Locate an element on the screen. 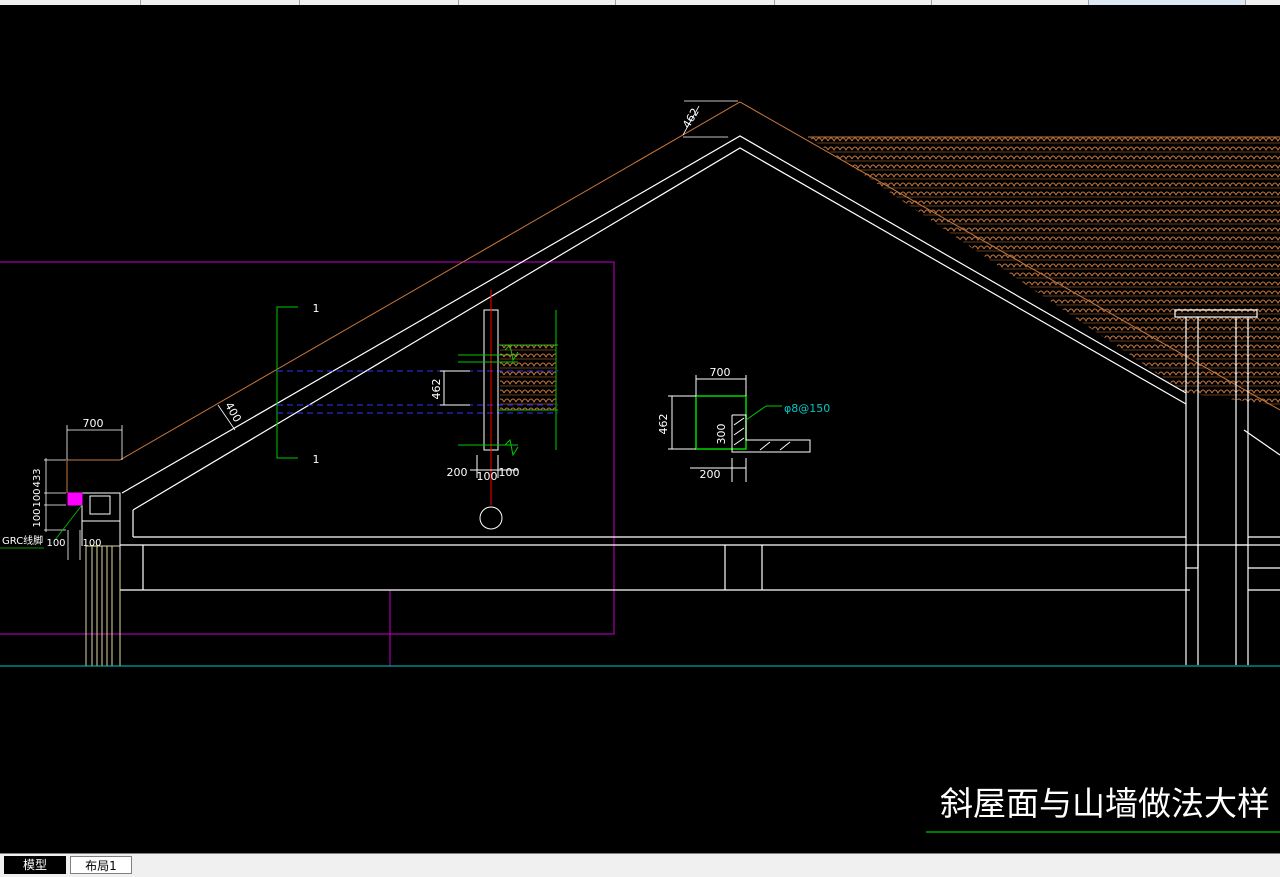 This screenshot has height=877, width=1280. layout-tab-bar: 模型 布局1 is located at coordinates (640, 865).